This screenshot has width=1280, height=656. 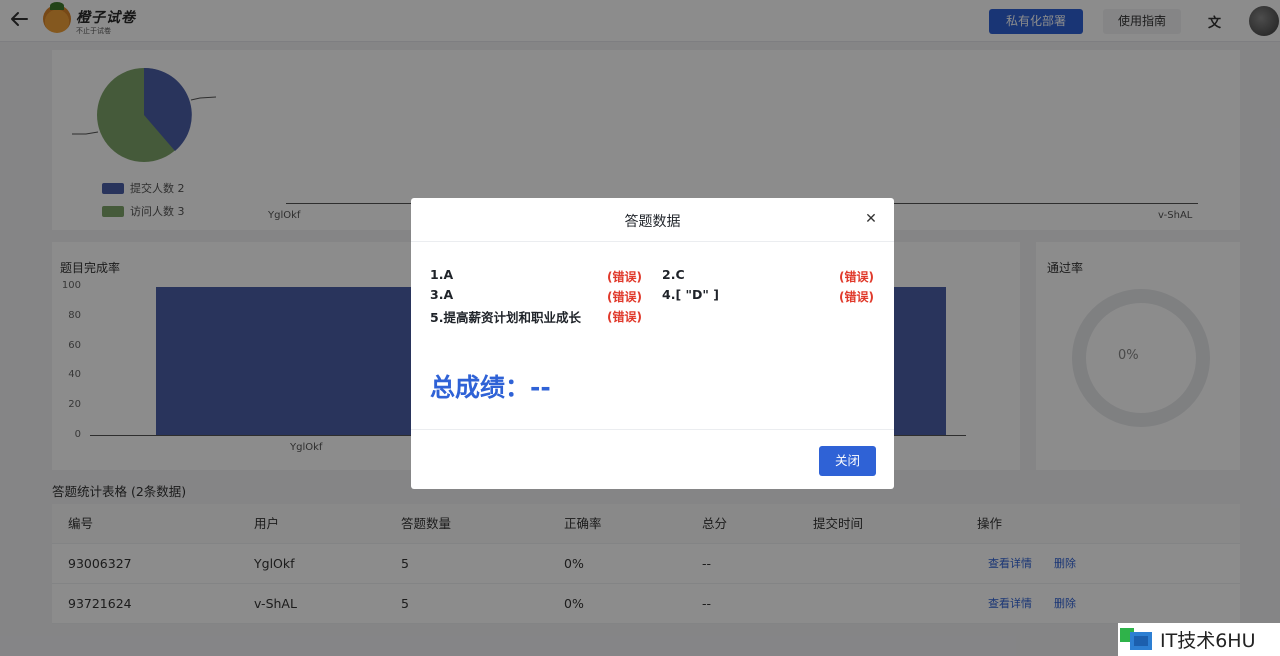 What do you see at coordinates (442, 294) in the screenshot?
I see `answer-item: 3.A` at bounding box center [442, 294].